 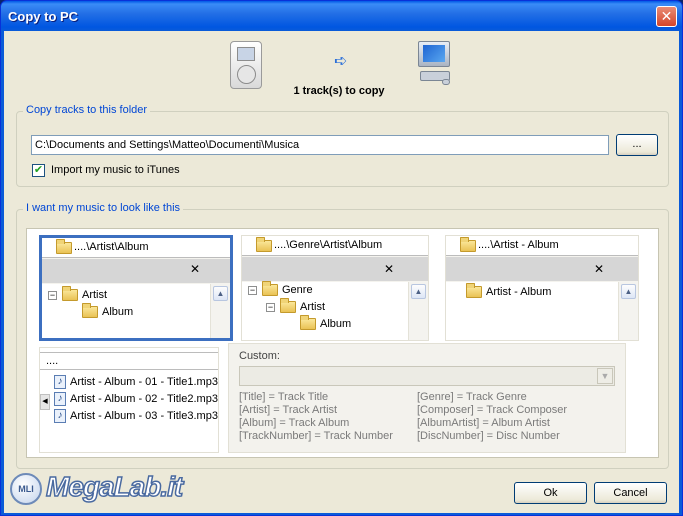 I want to click on file-item: ♪ Artist - Album - 03 - Title3.mp3, so click(x=136, y=416).